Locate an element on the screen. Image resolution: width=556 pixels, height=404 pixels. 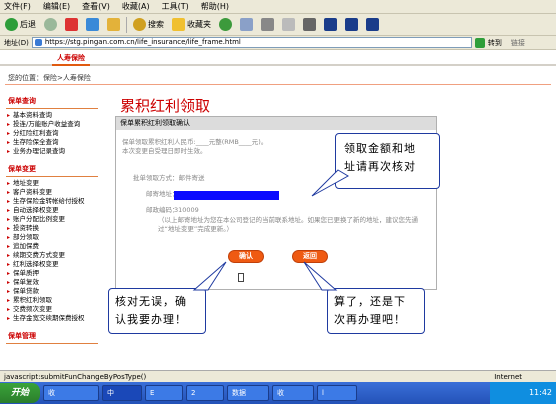
task-button: 数据 is located at coordinates (248, 393).